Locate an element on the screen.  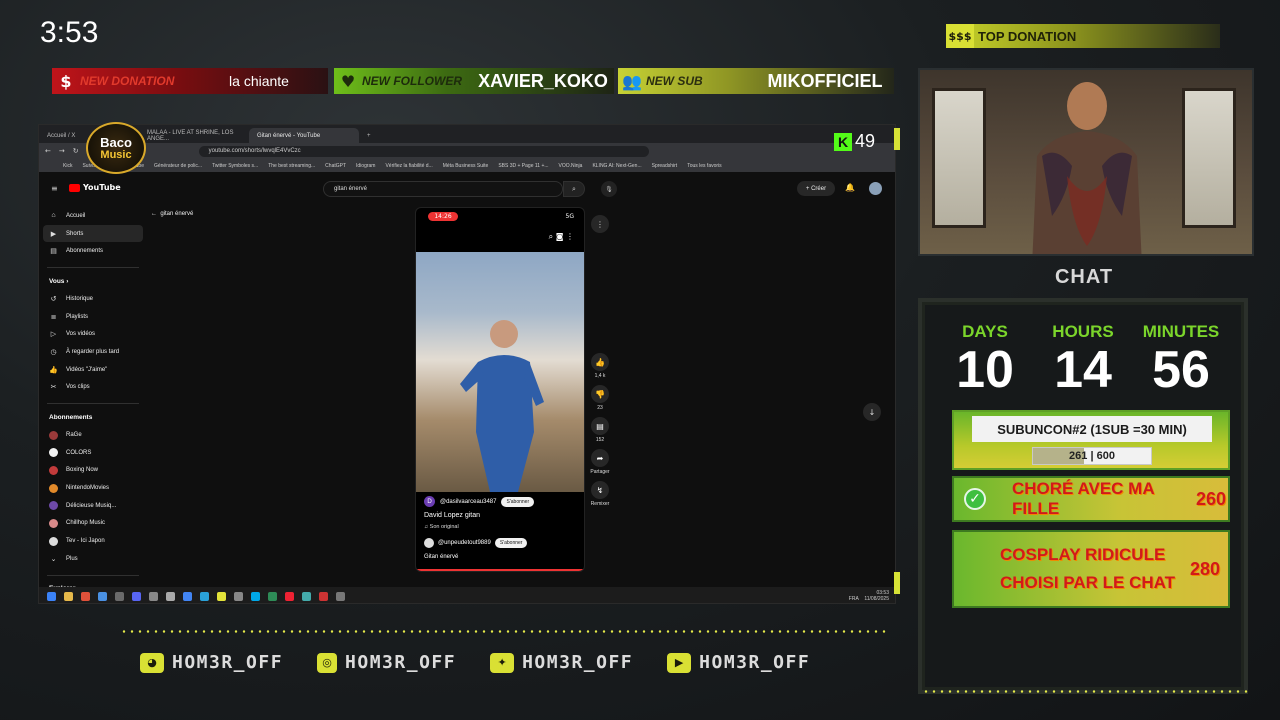
sidebar-item-shorts: ▶ Shorts is located at coordinates (93, 233).